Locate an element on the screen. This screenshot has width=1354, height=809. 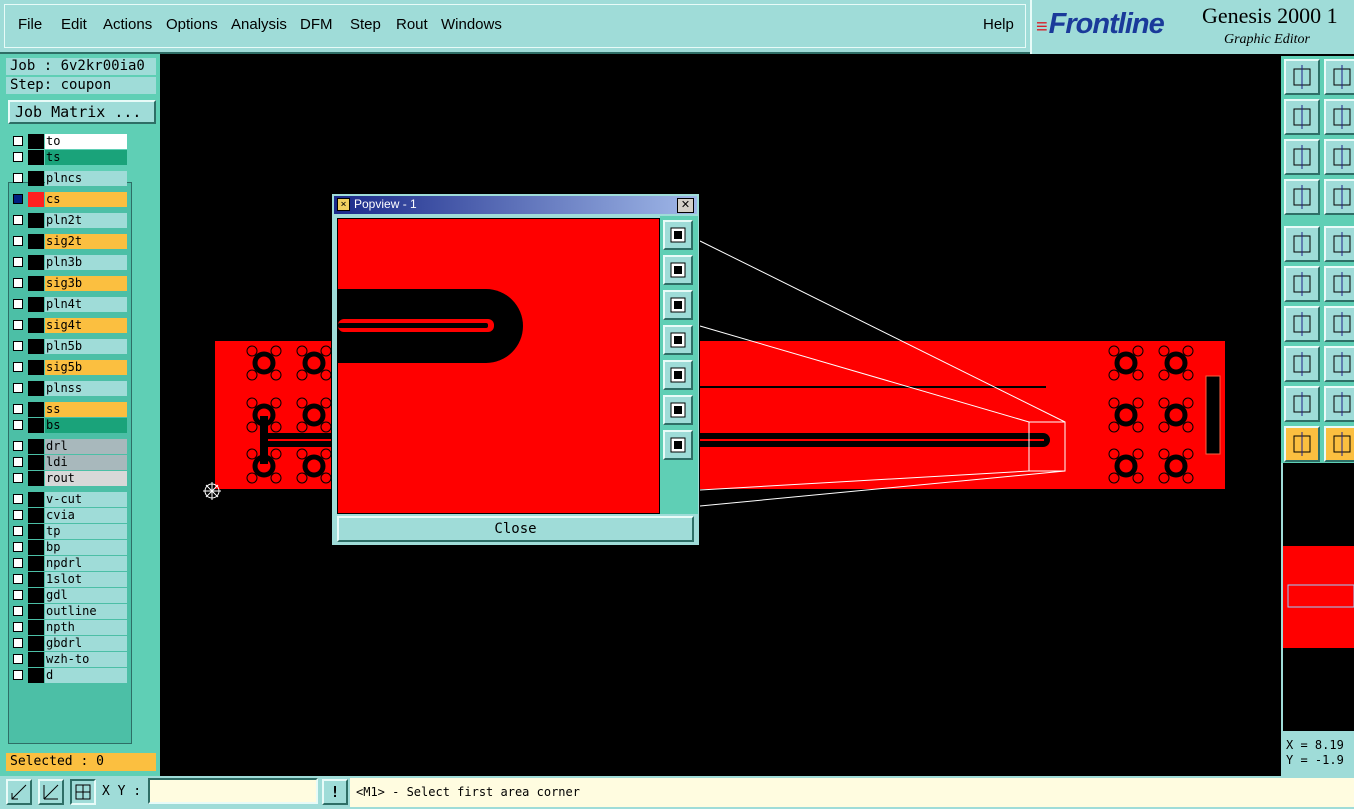
menu-edit: Edit is located at coordinates (74, 24).